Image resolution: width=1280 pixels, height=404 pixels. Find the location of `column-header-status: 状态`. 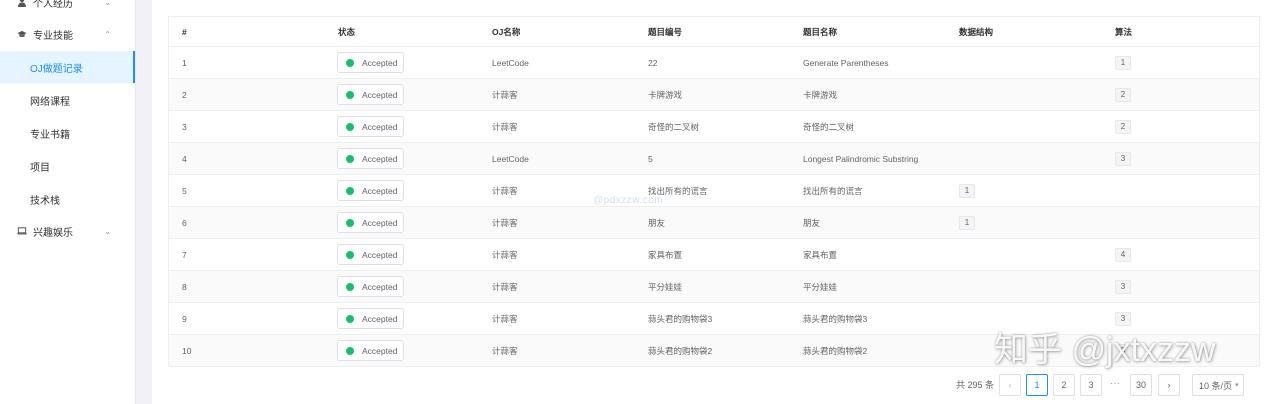

column-header-status: 状态 is located at coordinates (346, 32).